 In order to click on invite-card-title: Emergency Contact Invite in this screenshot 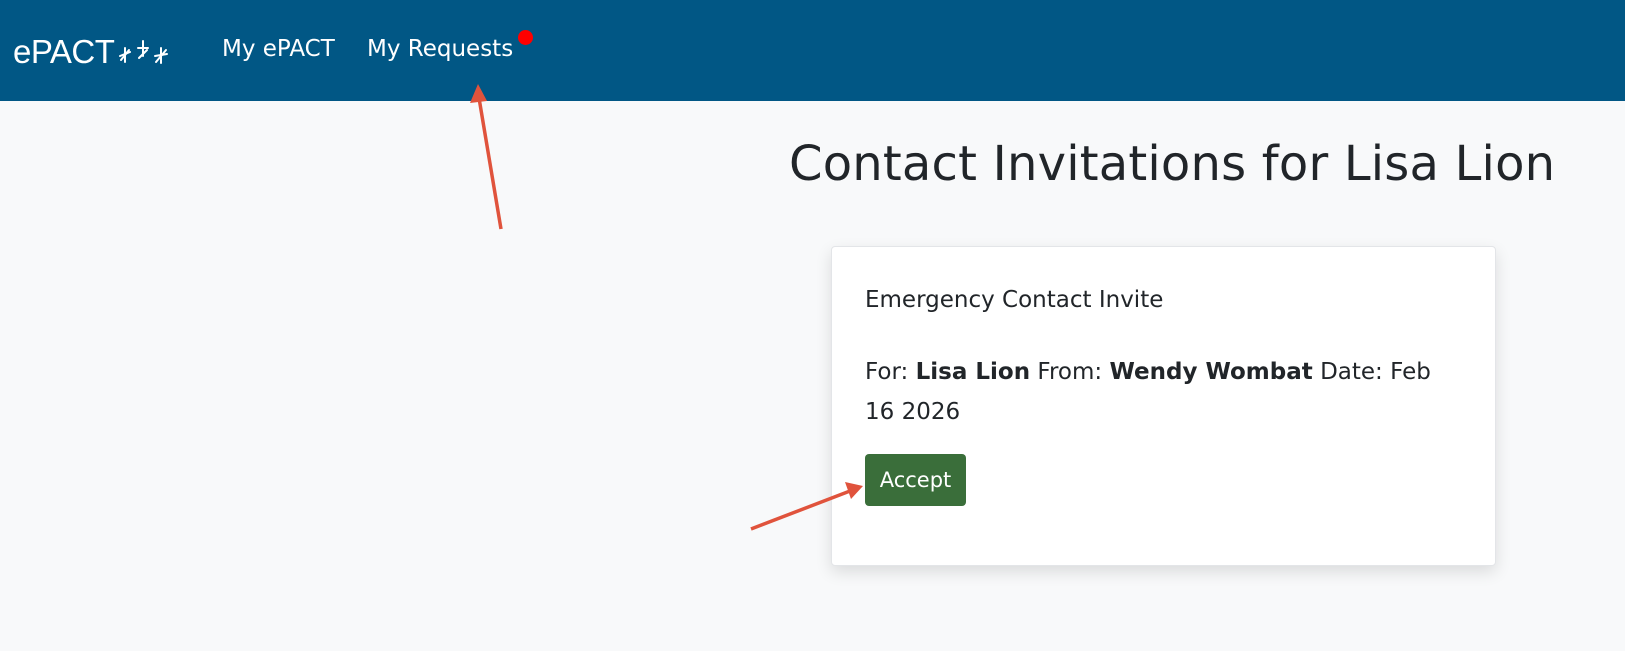, I will do `click(1014, 300)`.